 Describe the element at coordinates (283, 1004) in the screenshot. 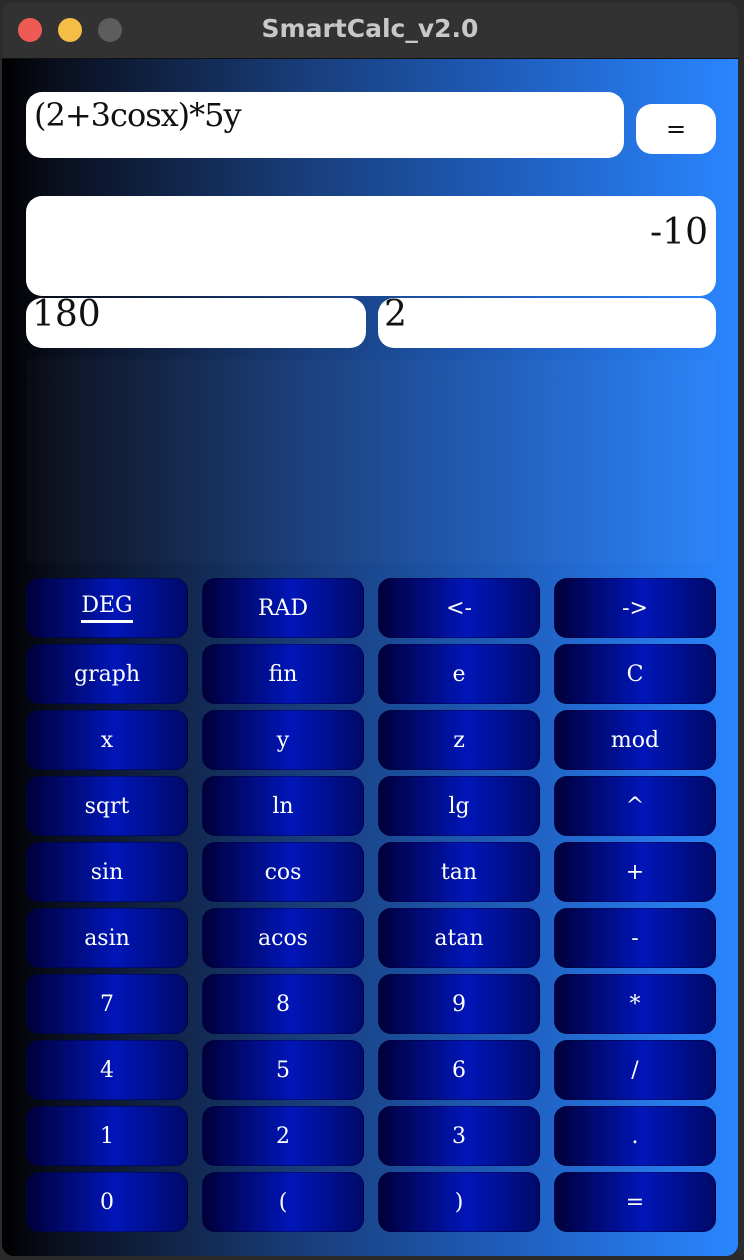

I see `digit-8-button: 8` at that location.